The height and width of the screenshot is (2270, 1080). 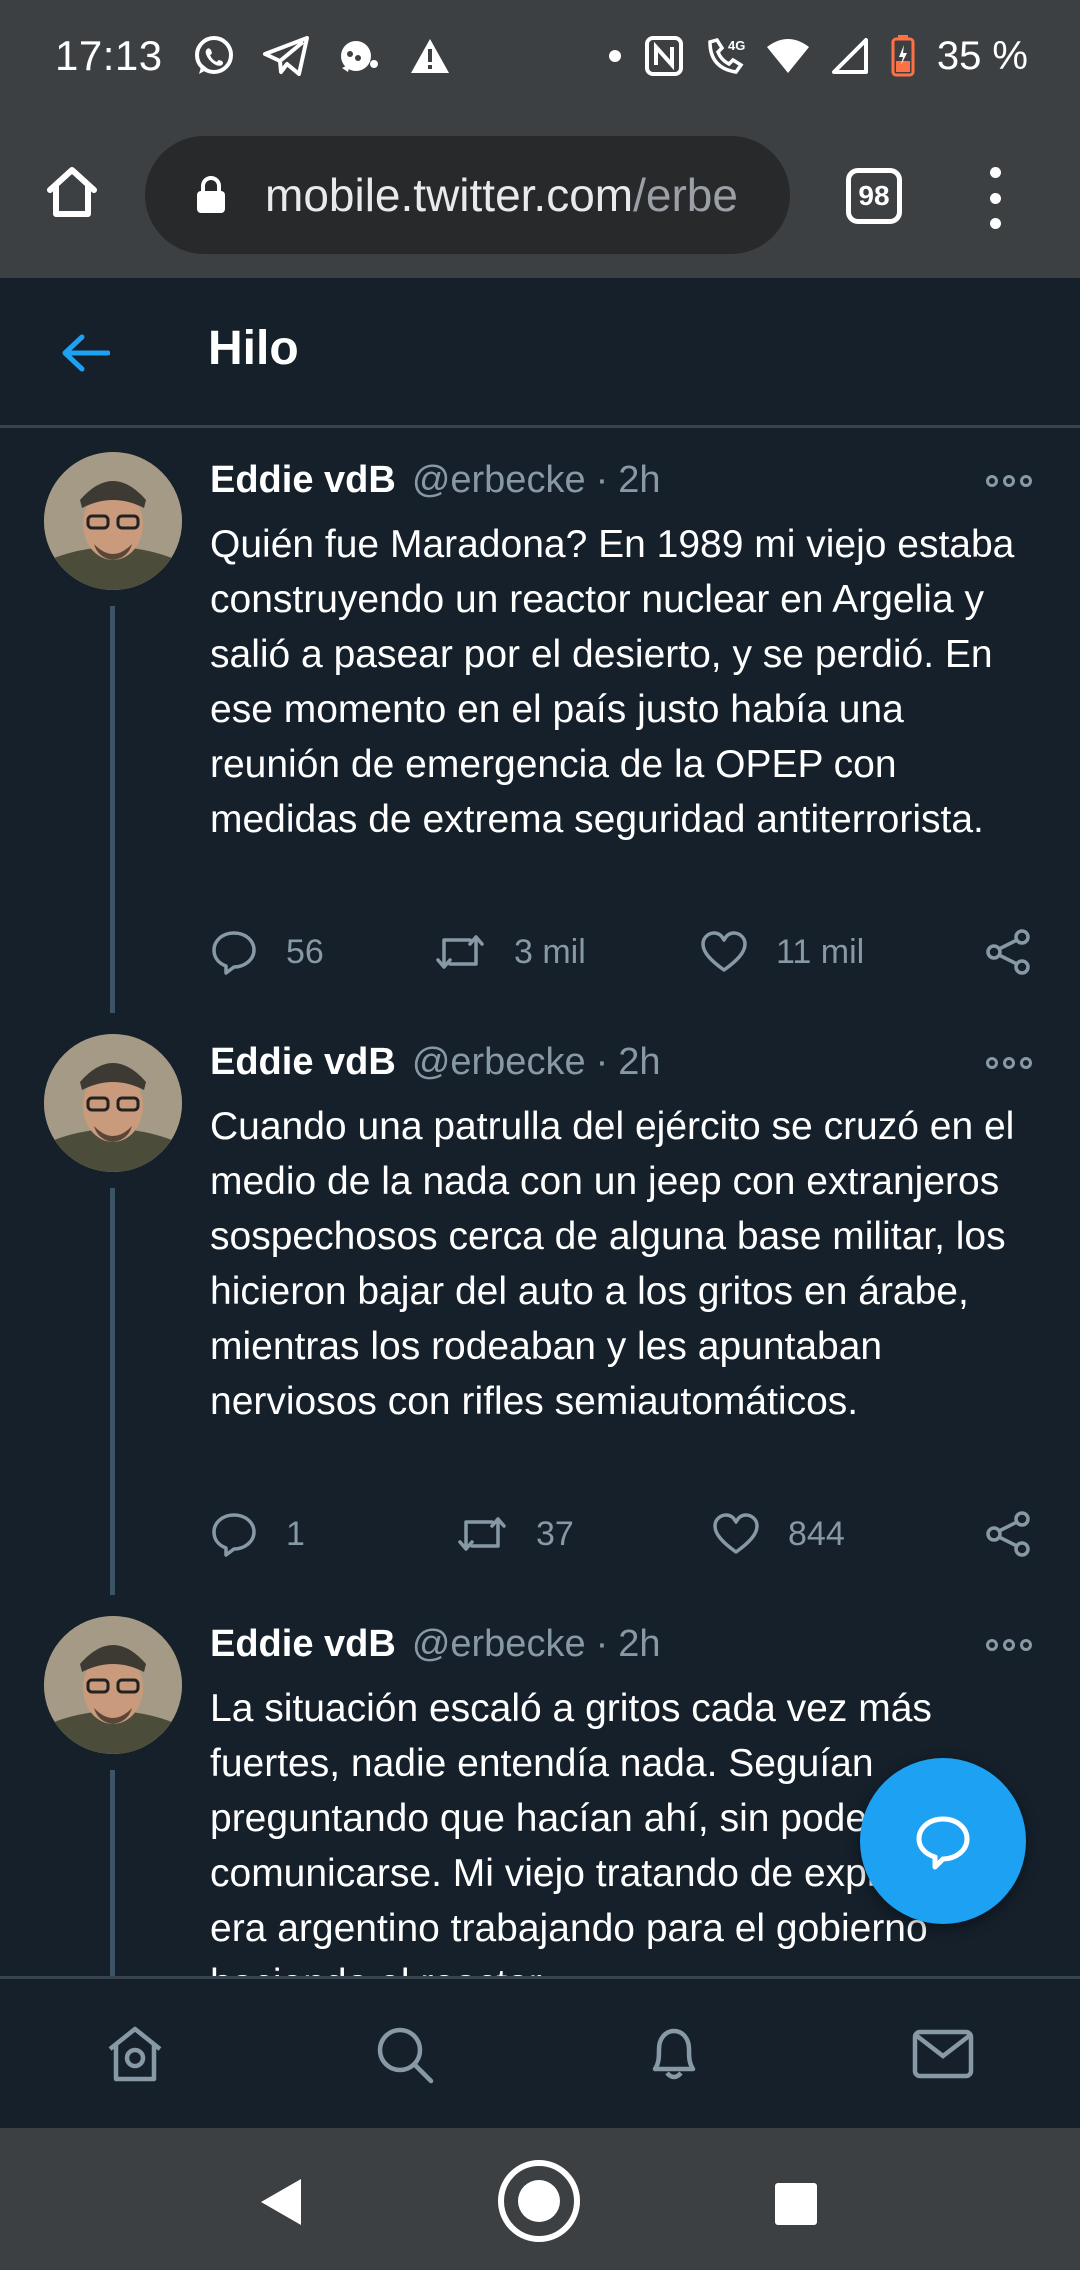 I want to click on system-navigation-bar, so click(x=540, y=2199).